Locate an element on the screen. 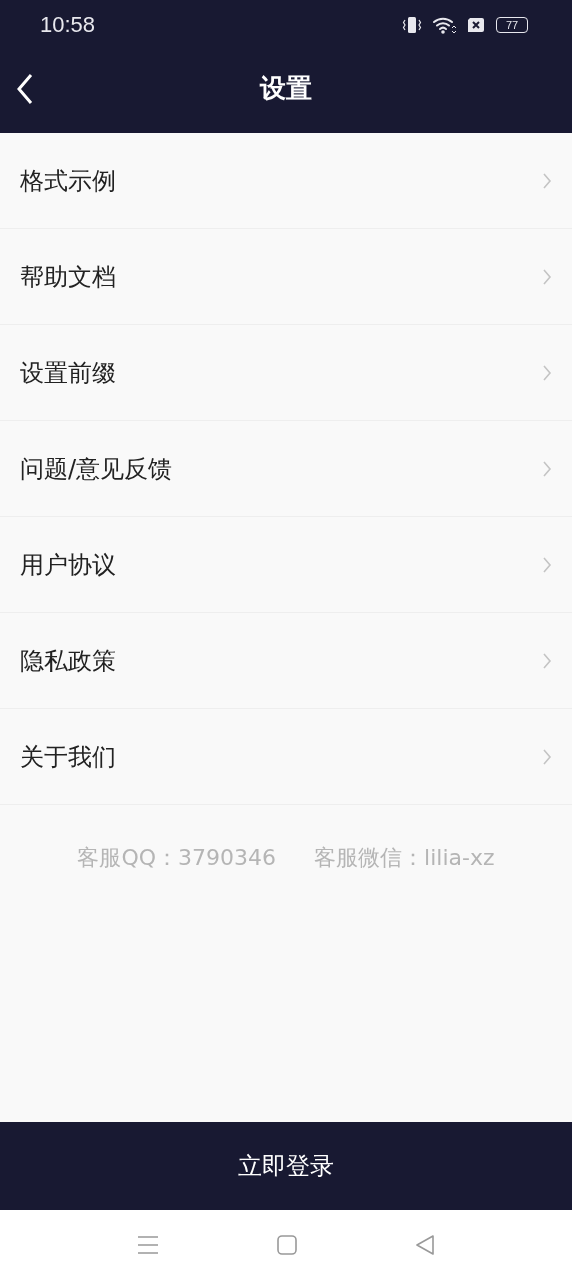 The width and height of the screenshot is (572, 1280). back-icon is located at coordinates (25, 88).